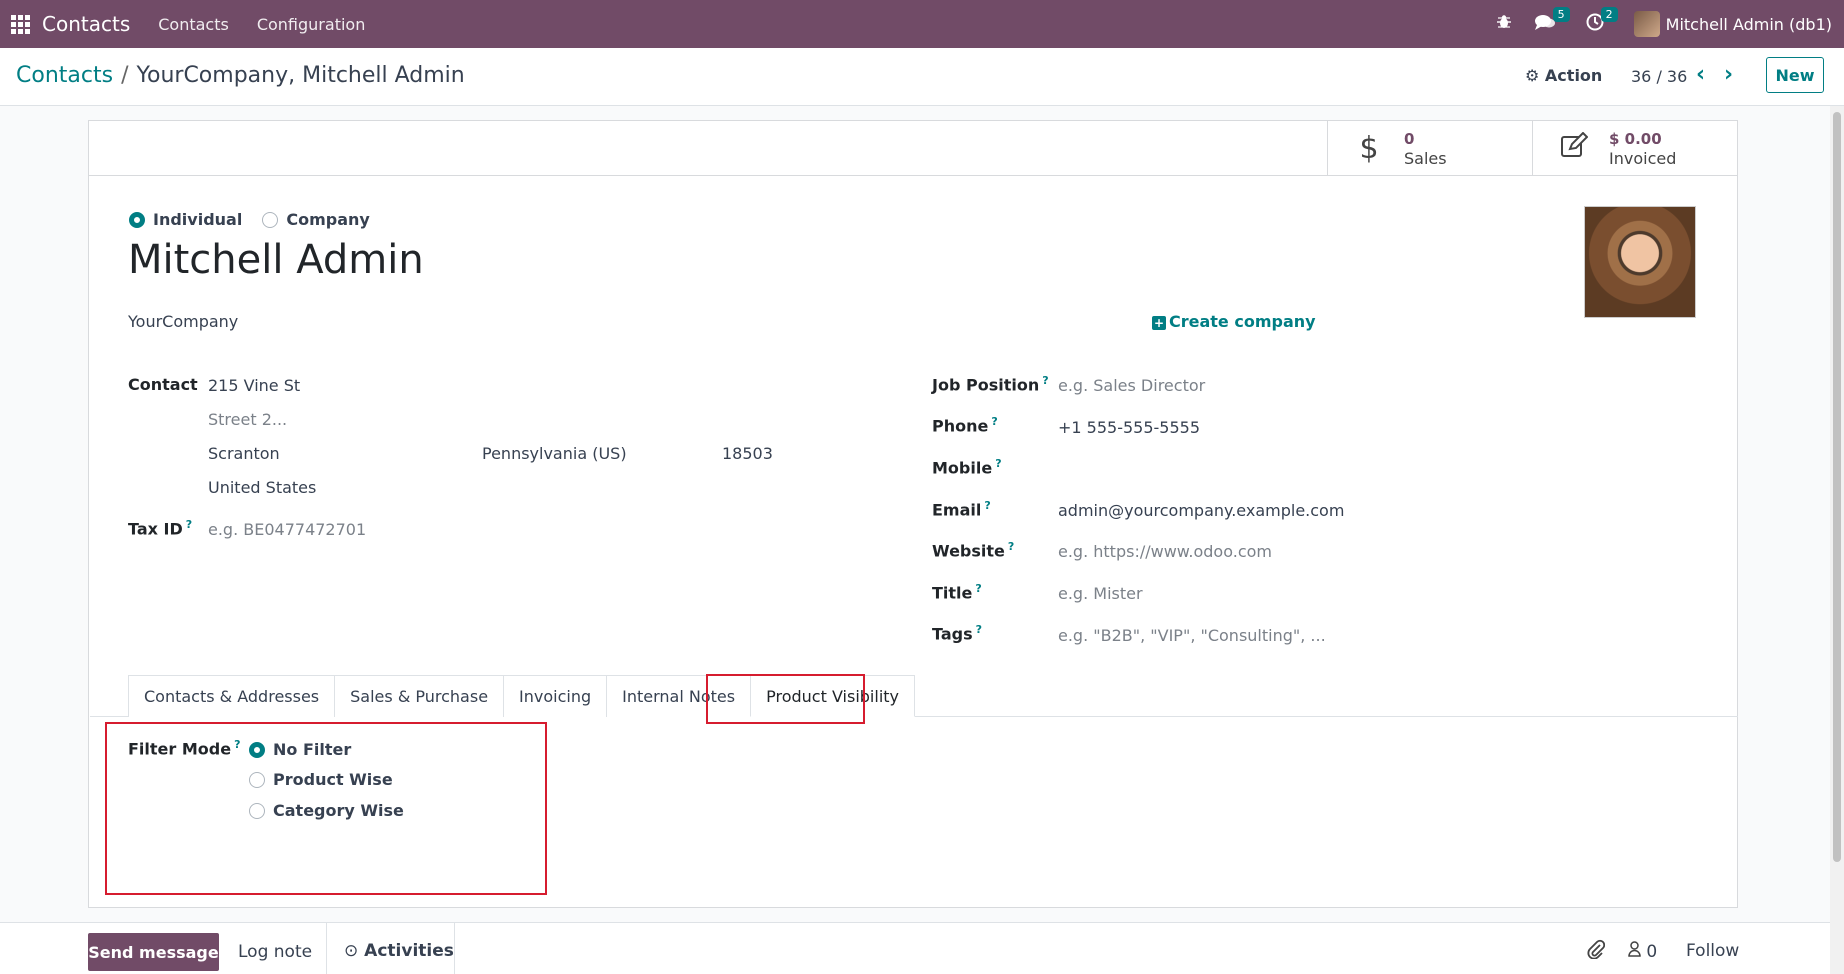 The height and width of the screenshot is (974, 1844). What do you see at coordinates (1712, 951) in the screenshot?
I see `follow-button: Follow` at bounding box center [1712, 951].